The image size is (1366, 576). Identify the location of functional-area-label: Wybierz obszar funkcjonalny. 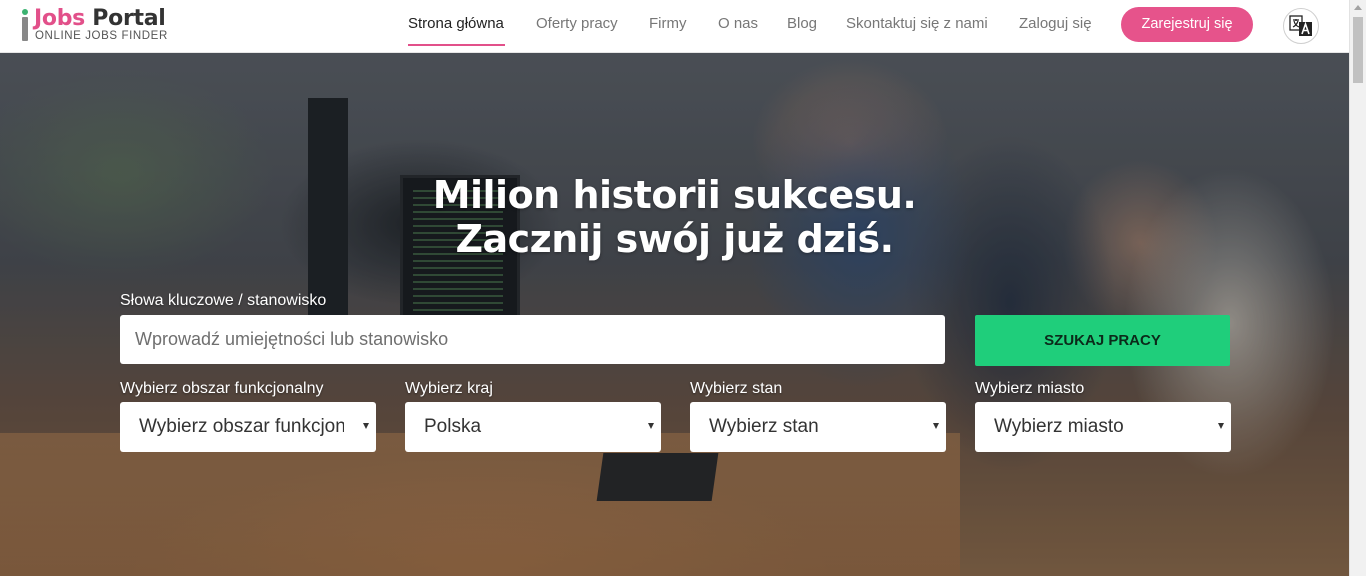
(222, 388).